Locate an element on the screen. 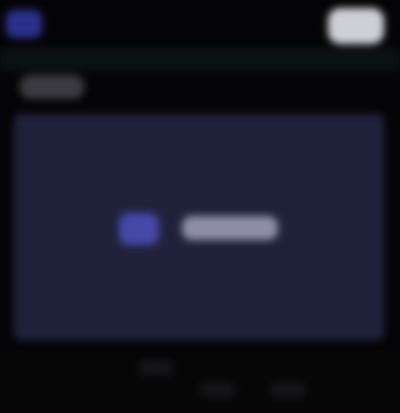  app-logo-icon is located at coordinates (24, 24).